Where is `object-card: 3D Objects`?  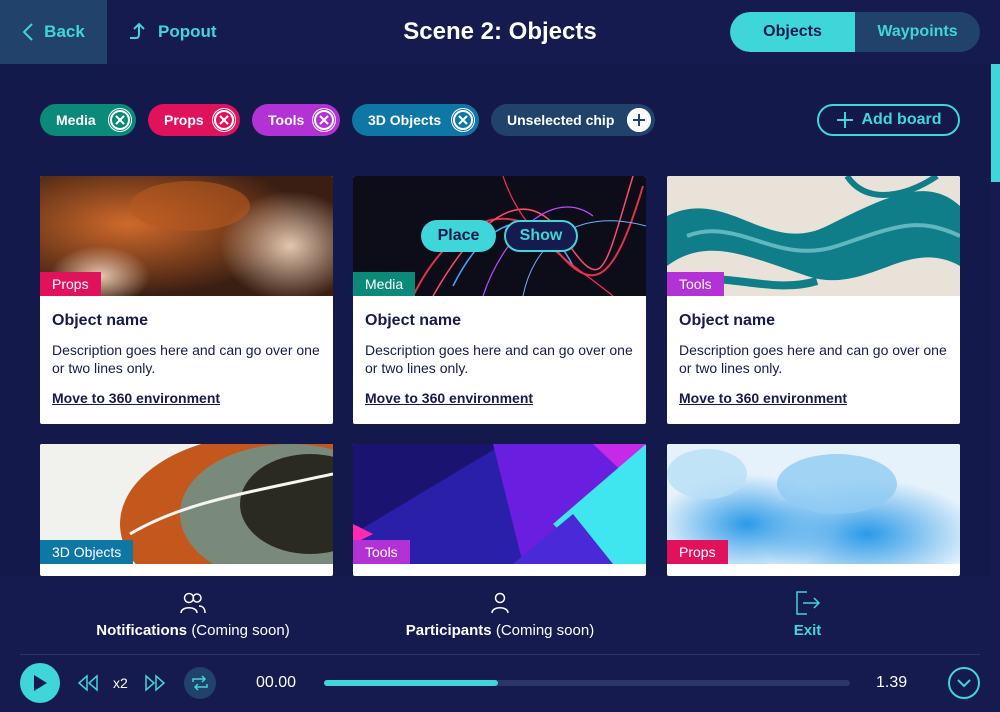 object-card: 3D Objects is located at coordinates (186, 510).